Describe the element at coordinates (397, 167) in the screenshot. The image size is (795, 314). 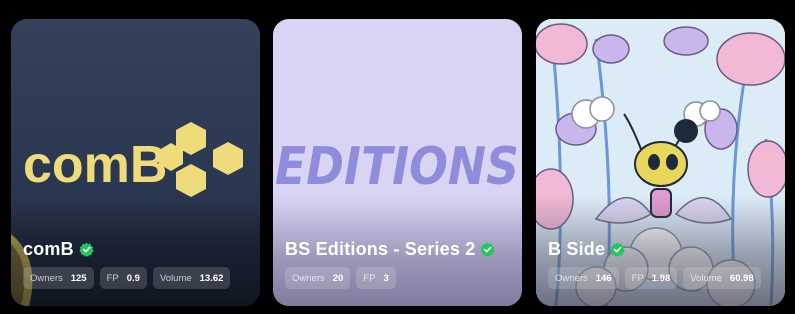
I see `editions-logo-text: EDITIONS` at that location.